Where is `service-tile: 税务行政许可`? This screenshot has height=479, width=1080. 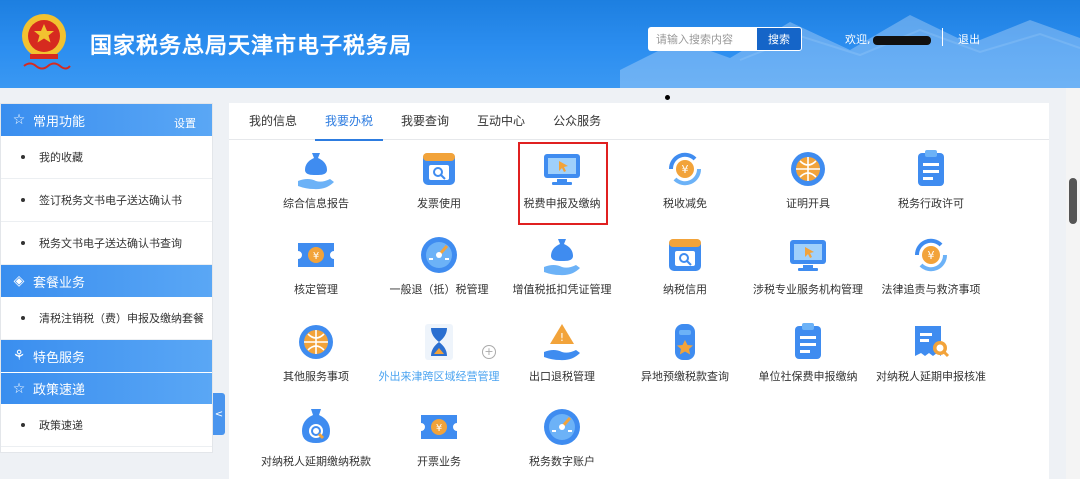 service-tile: 税务行政许可 is located at coordinates (931, 179).